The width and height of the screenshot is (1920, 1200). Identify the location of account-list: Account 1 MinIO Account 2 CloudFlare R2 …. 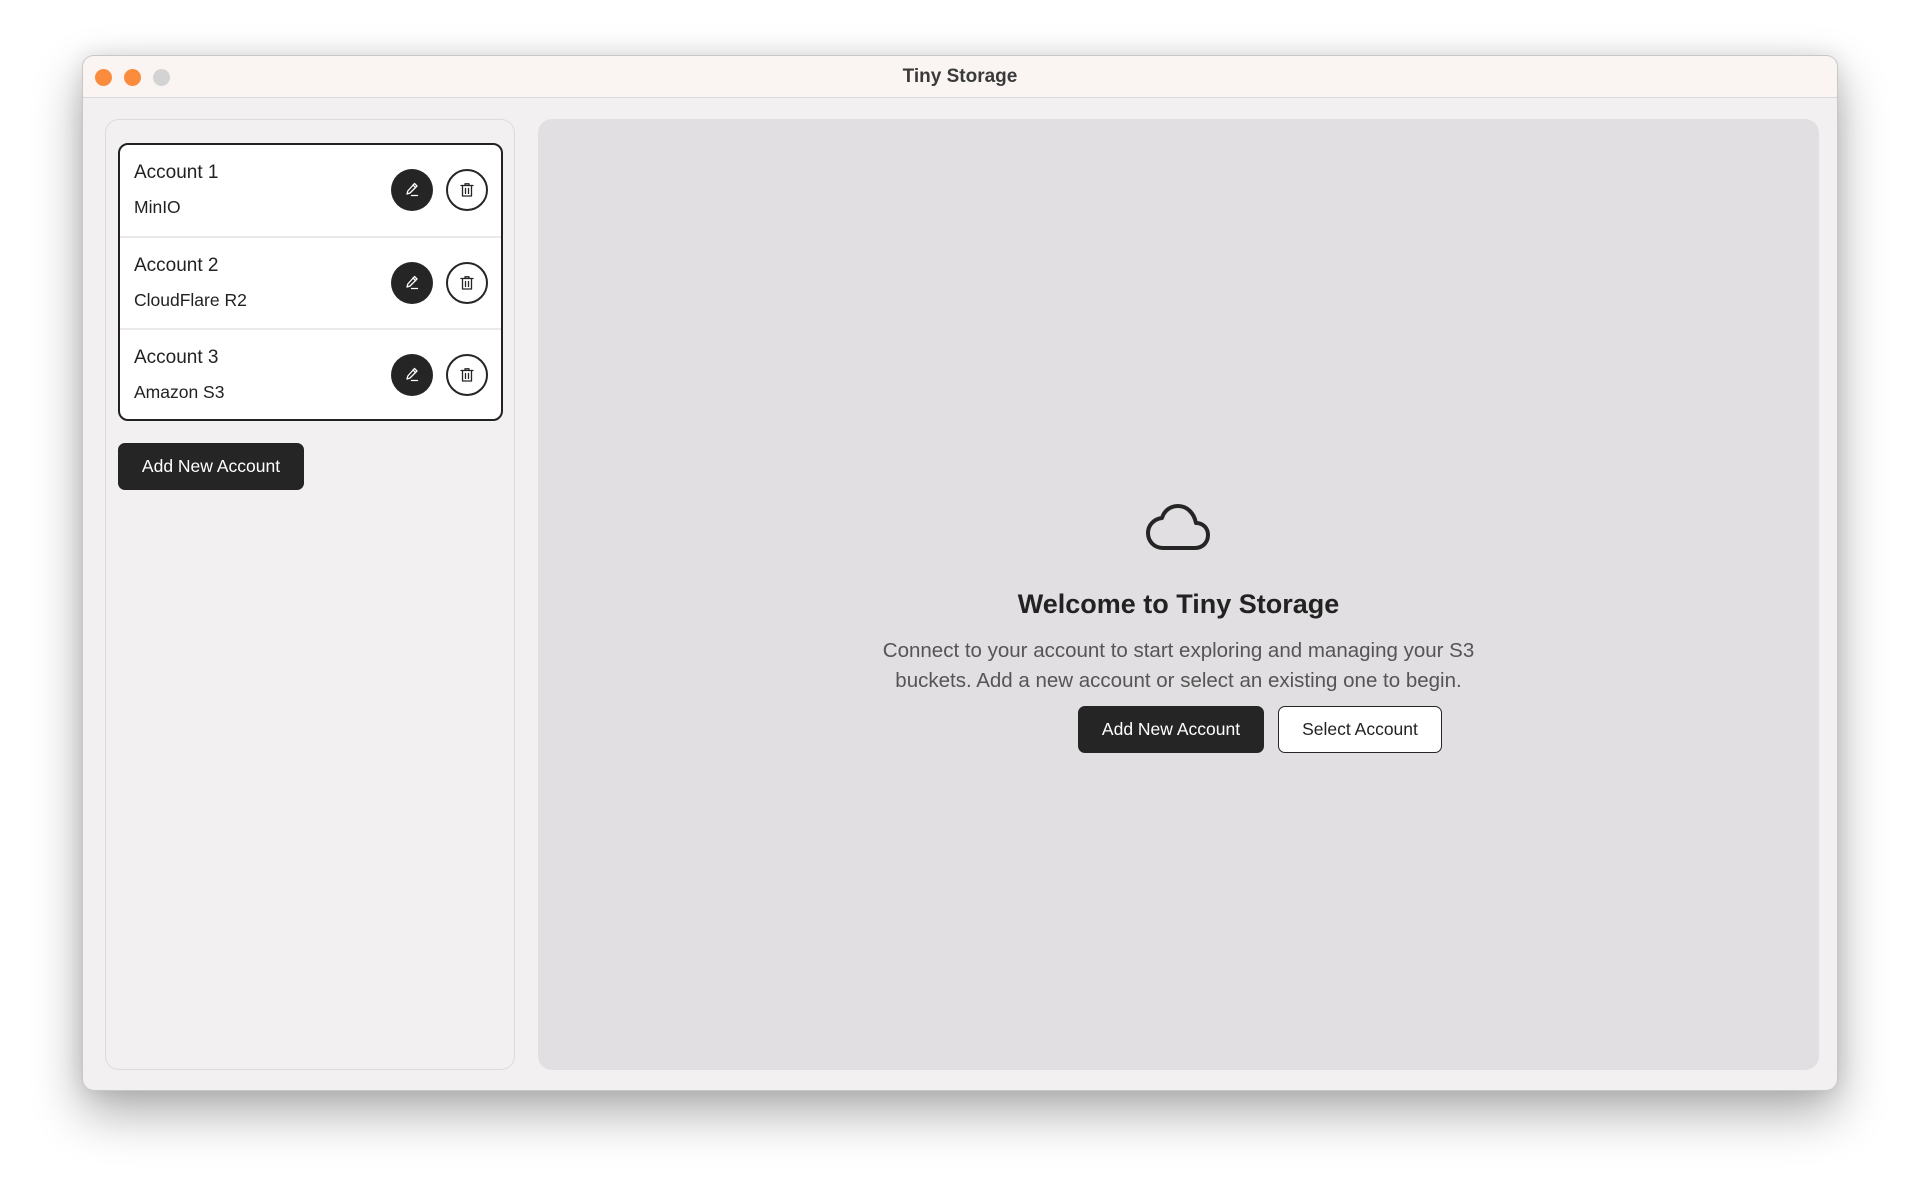
(310, 282).